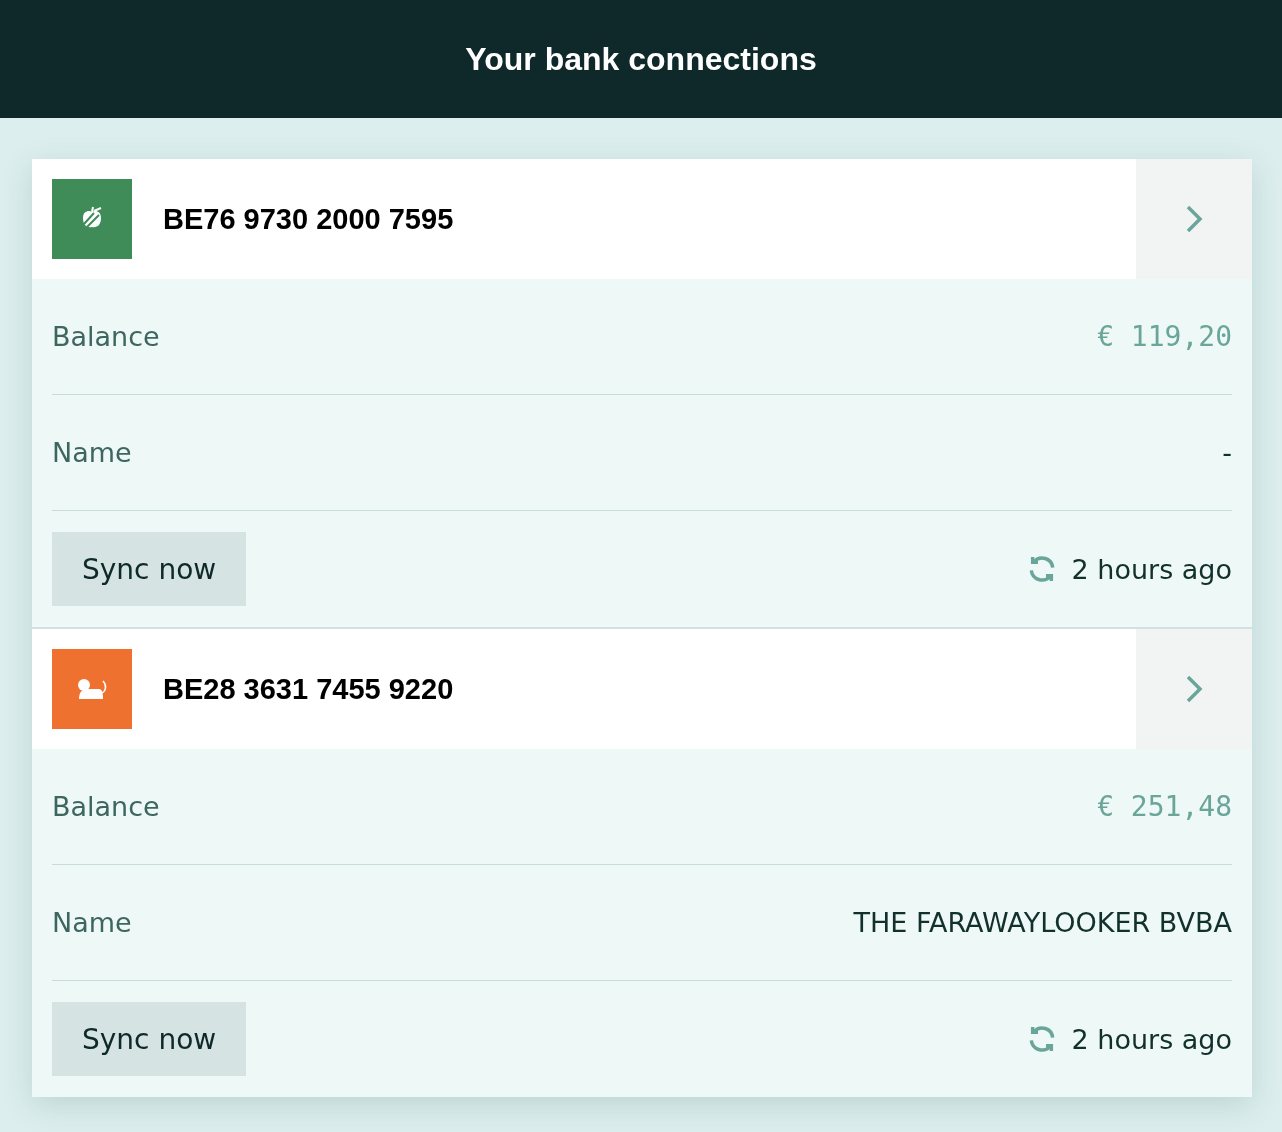  I want to click on page-title: Your bank connections, so click(641, 59).